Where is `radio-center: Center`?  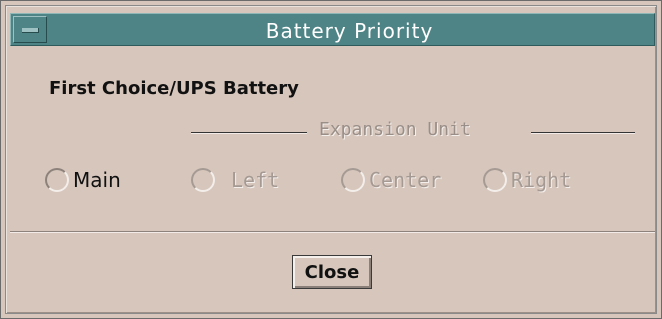
radio-center: Center is located at coordinates (391, 180).